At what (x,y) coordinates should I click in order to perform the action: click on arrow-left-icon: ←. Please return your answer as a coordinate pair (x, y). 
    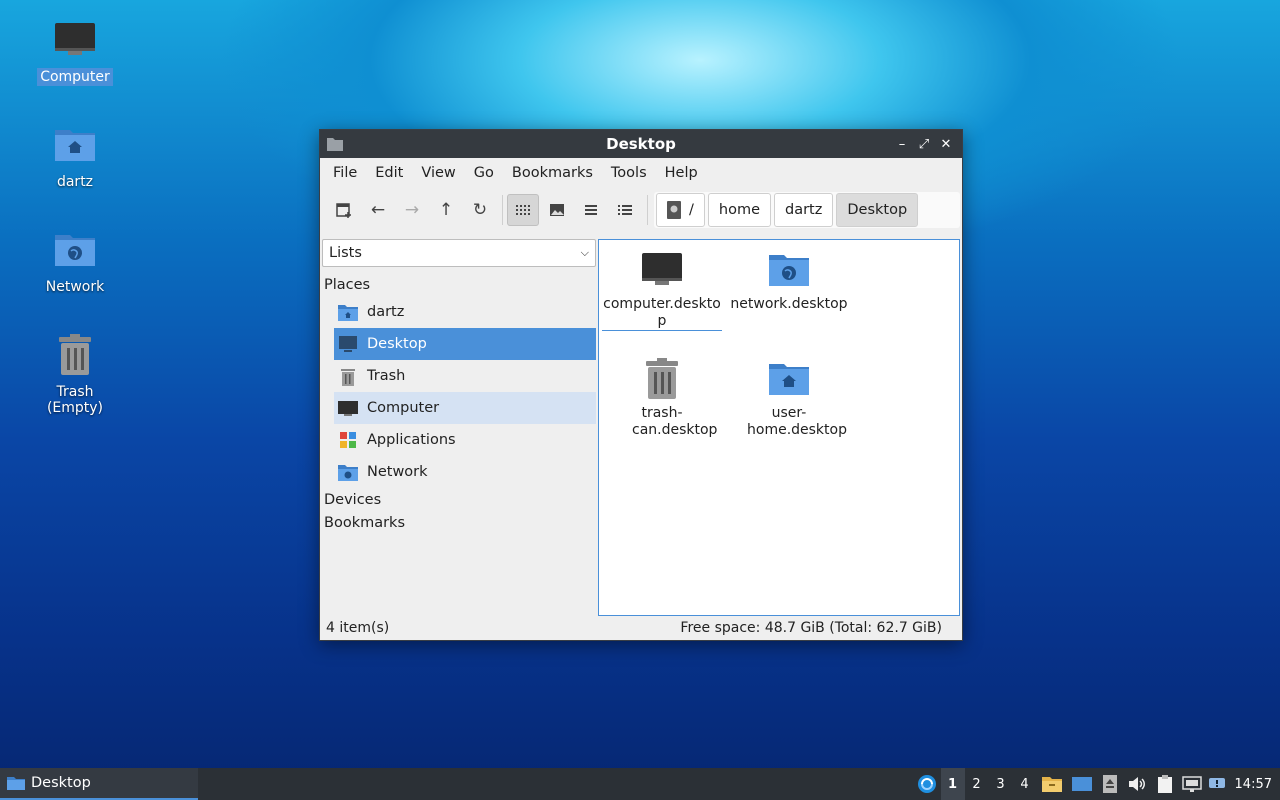
    Looking at the image, I should click on (378, 210).